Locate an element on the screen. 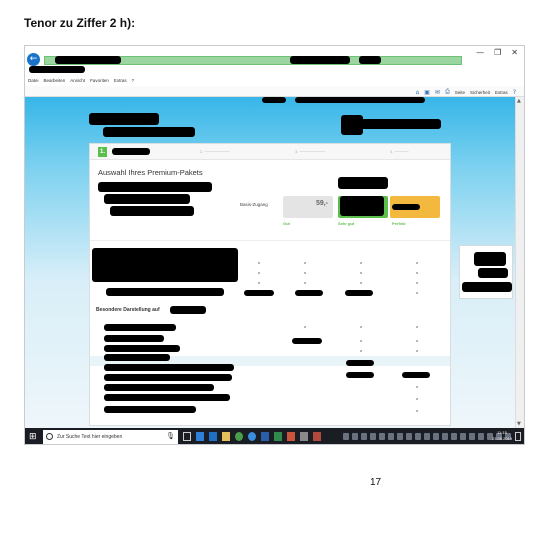  step-1-marker: 1. is located at coordinates (102, 152).